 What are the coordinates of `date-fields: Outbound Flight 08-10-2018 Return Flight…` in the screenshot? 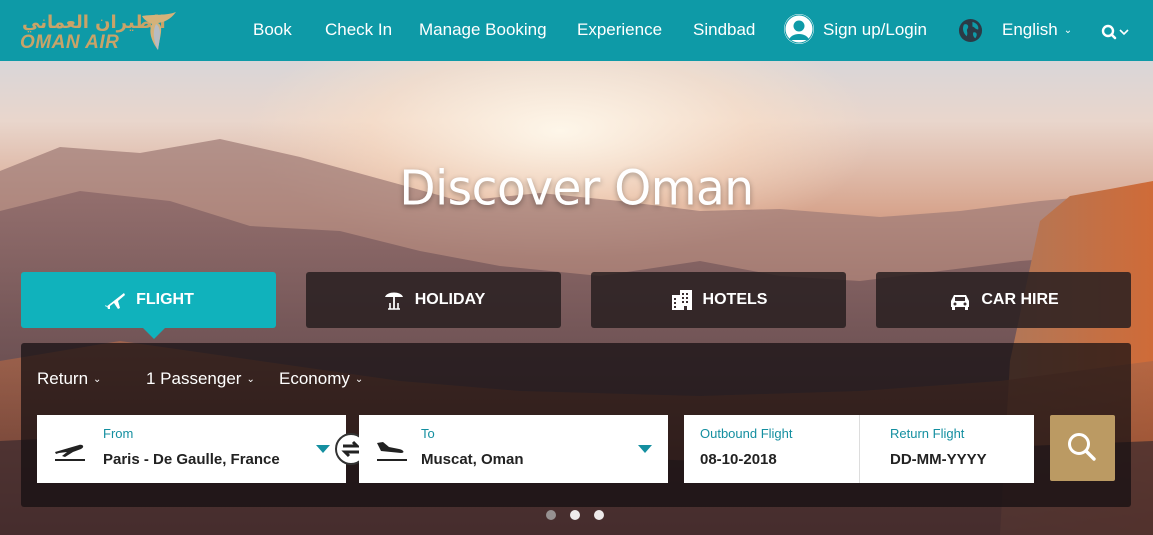 It's located at (859, 449).